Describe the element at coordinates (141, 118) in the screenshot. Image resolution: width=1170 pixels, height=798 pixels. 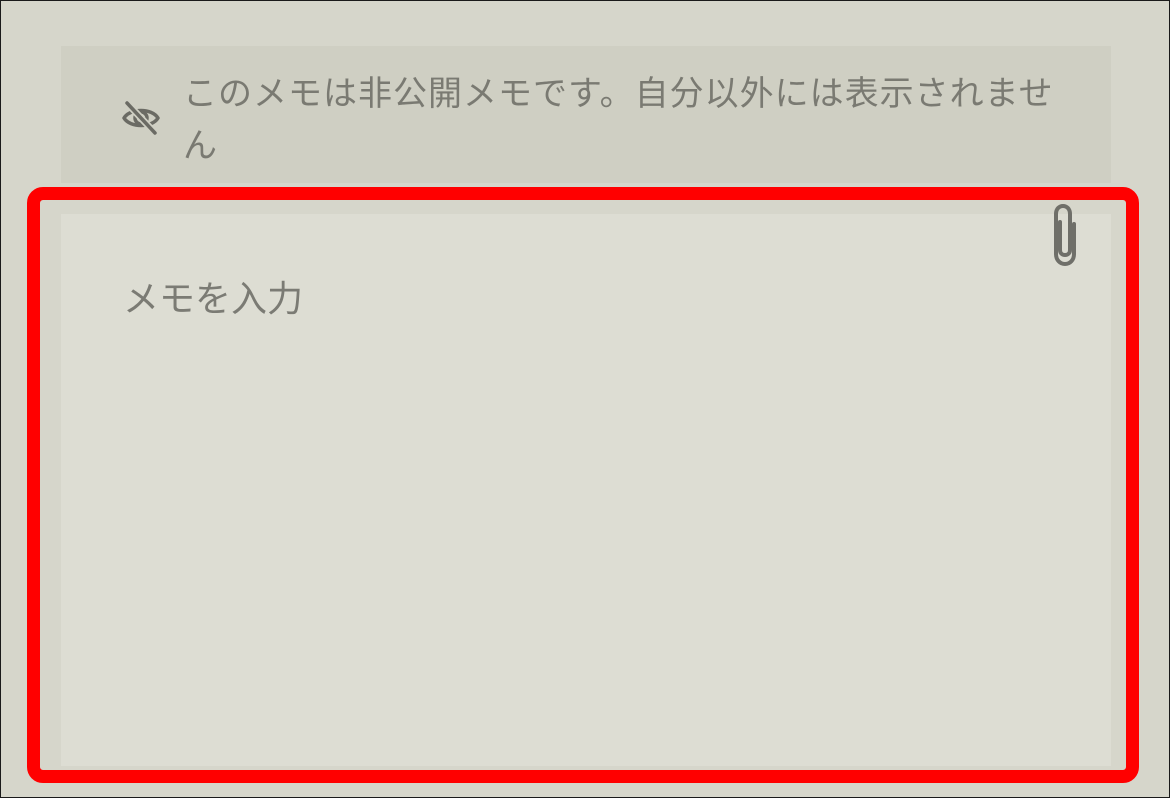
I see `eye-off-icon` at that location.